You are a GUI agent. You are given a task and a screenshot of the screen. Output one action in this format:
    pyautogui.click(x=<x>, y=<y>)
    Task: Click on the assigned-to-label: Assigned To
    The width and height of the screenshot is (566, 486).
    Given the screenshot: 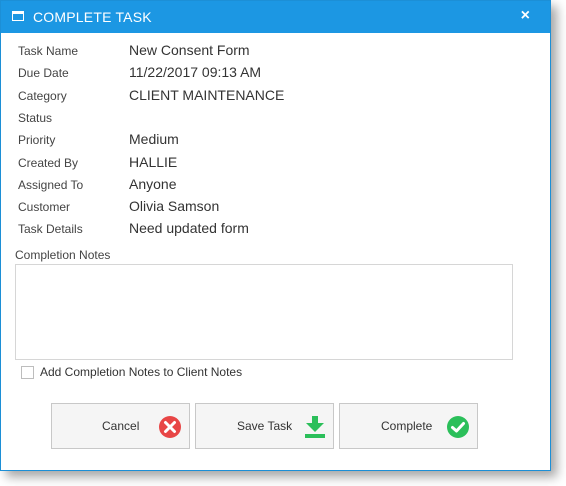 What is the action you would take?
    pyautogui.click(x=51, y=185)
    